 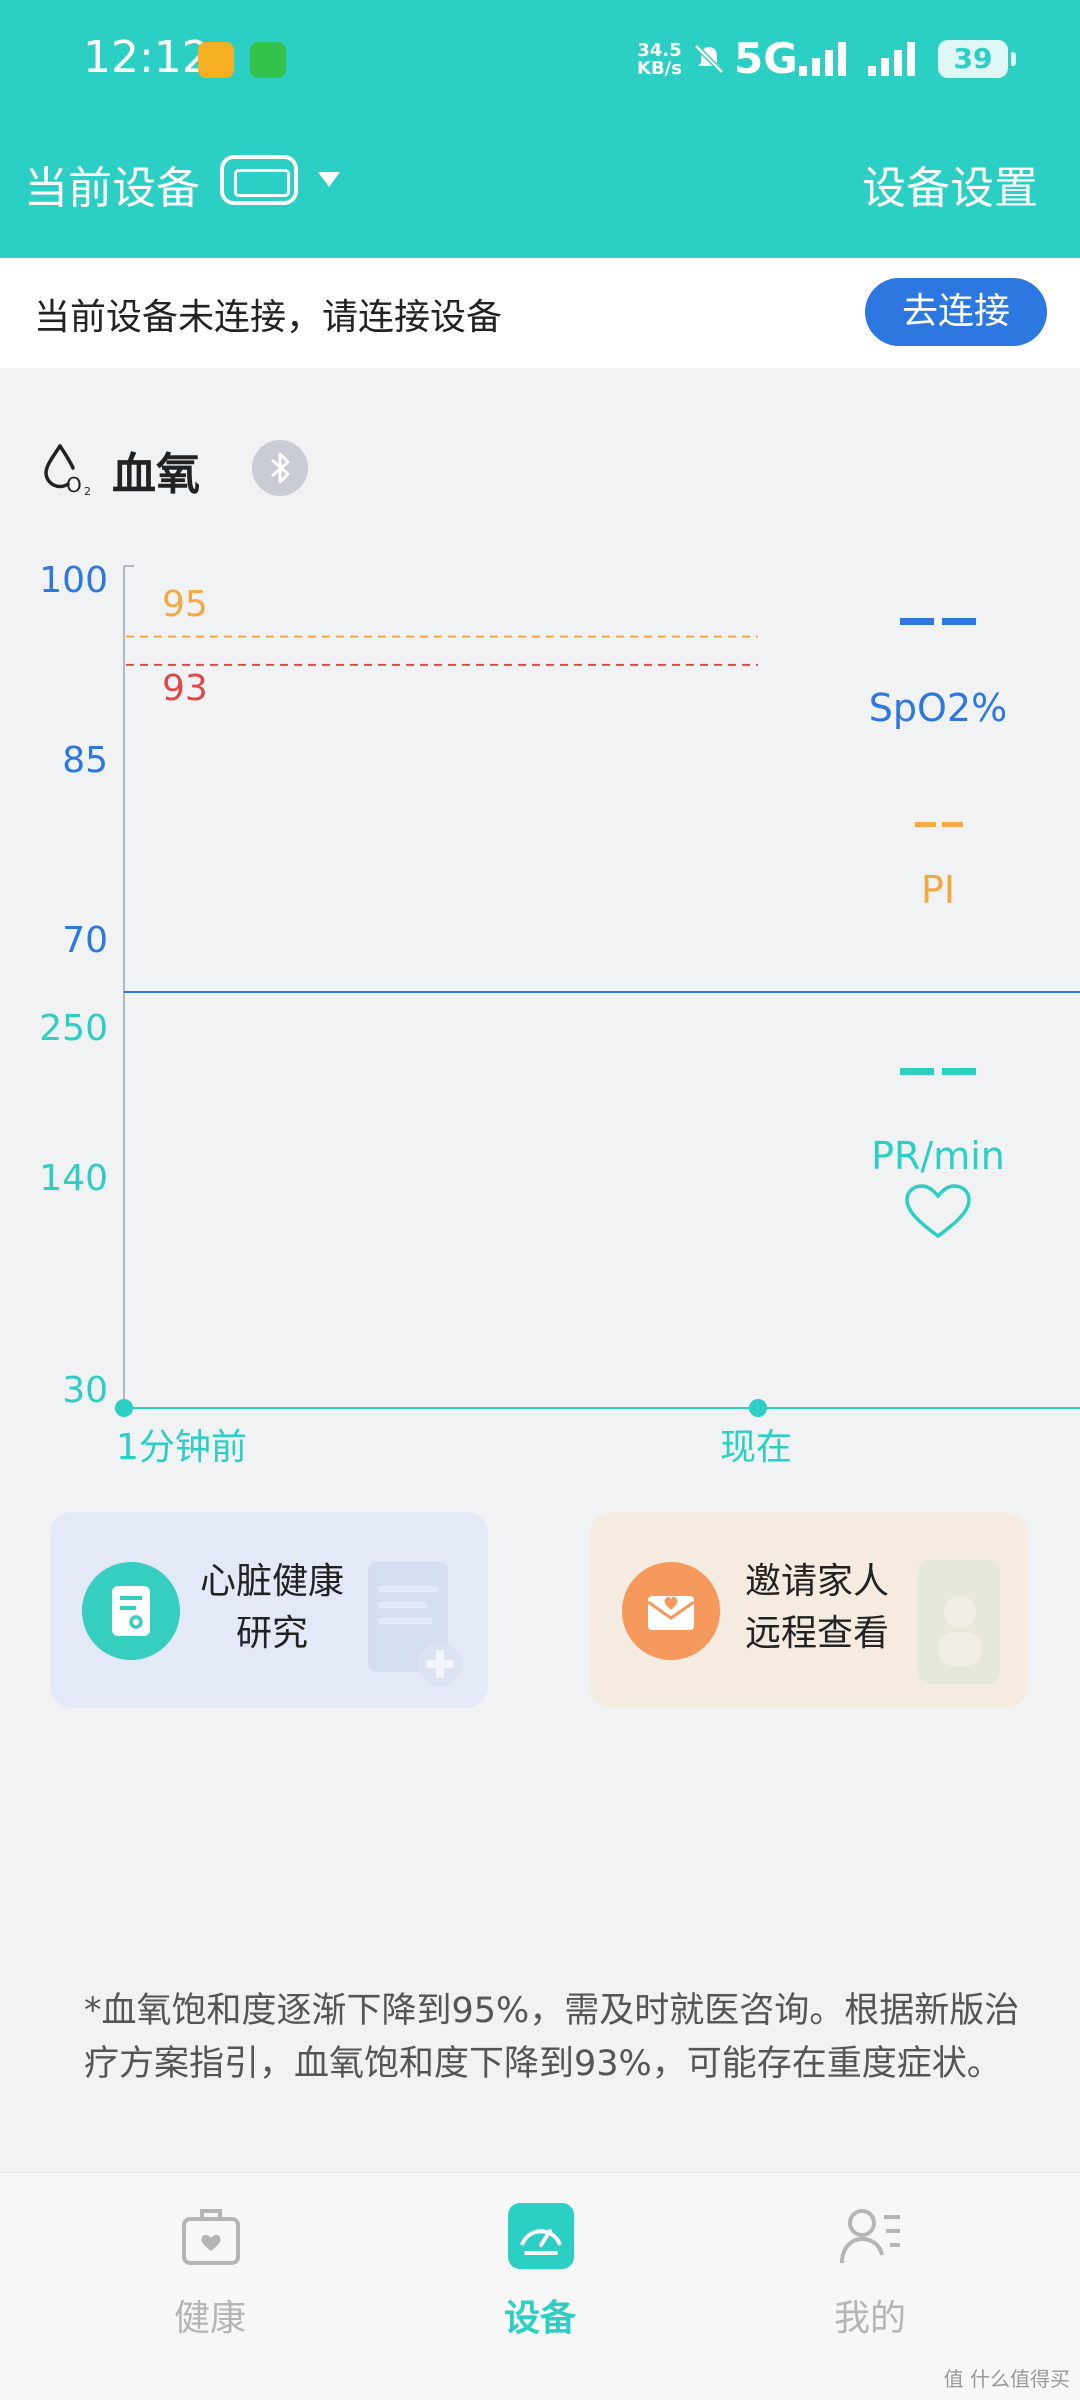 I want to click on watermark: 值 什么值得买, so click(x=1006, y=2379).